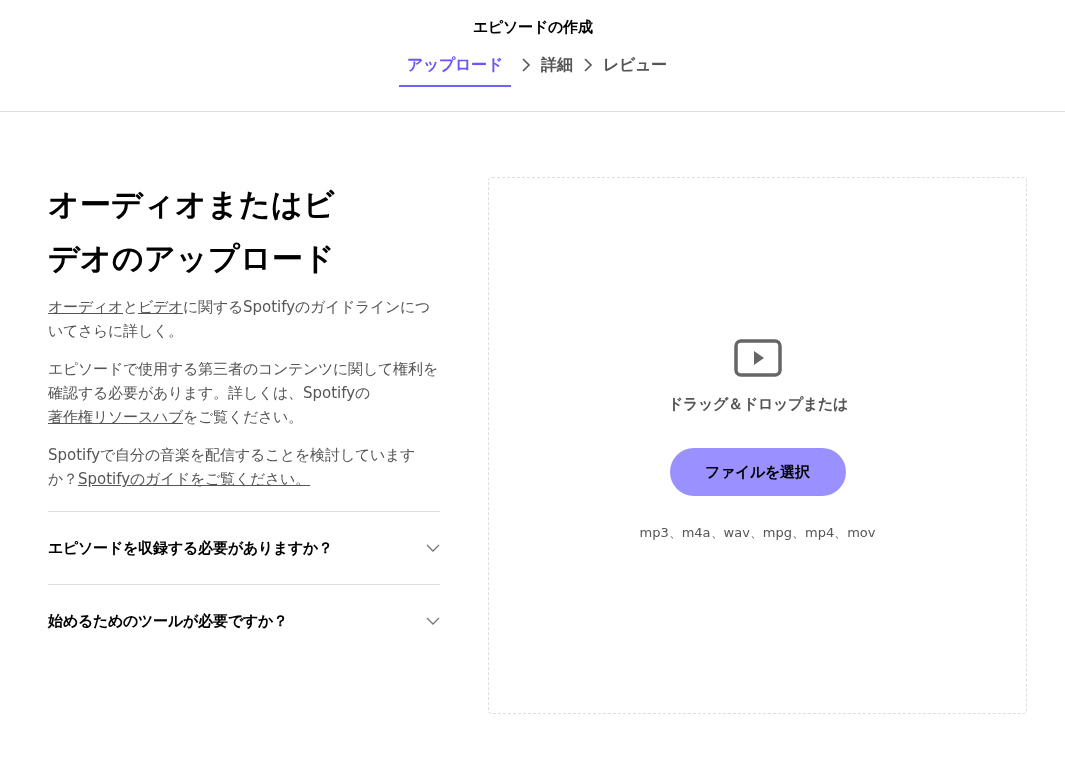 The height and width of the screenshot is (762, 1065). What do you see at coordinates (532, 27) in the screenshot?
I see `page-title: エピソードの作成` at bounding box center [532, 27].